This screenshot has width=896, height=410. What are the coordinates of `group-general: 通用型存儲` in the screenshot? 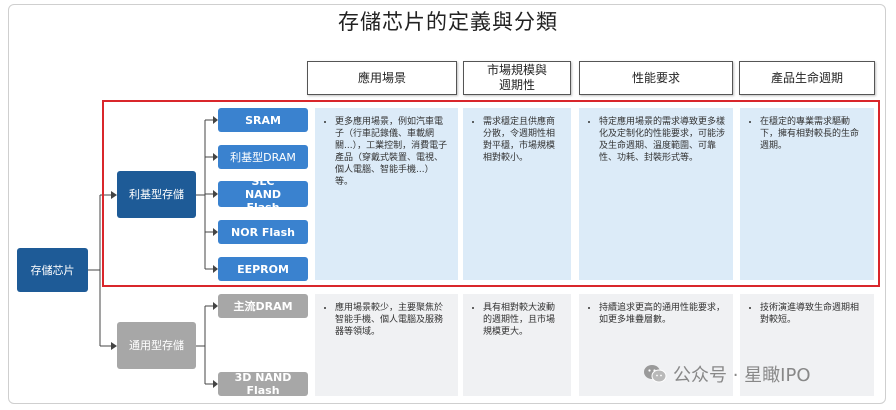 It's located at (156, 345).